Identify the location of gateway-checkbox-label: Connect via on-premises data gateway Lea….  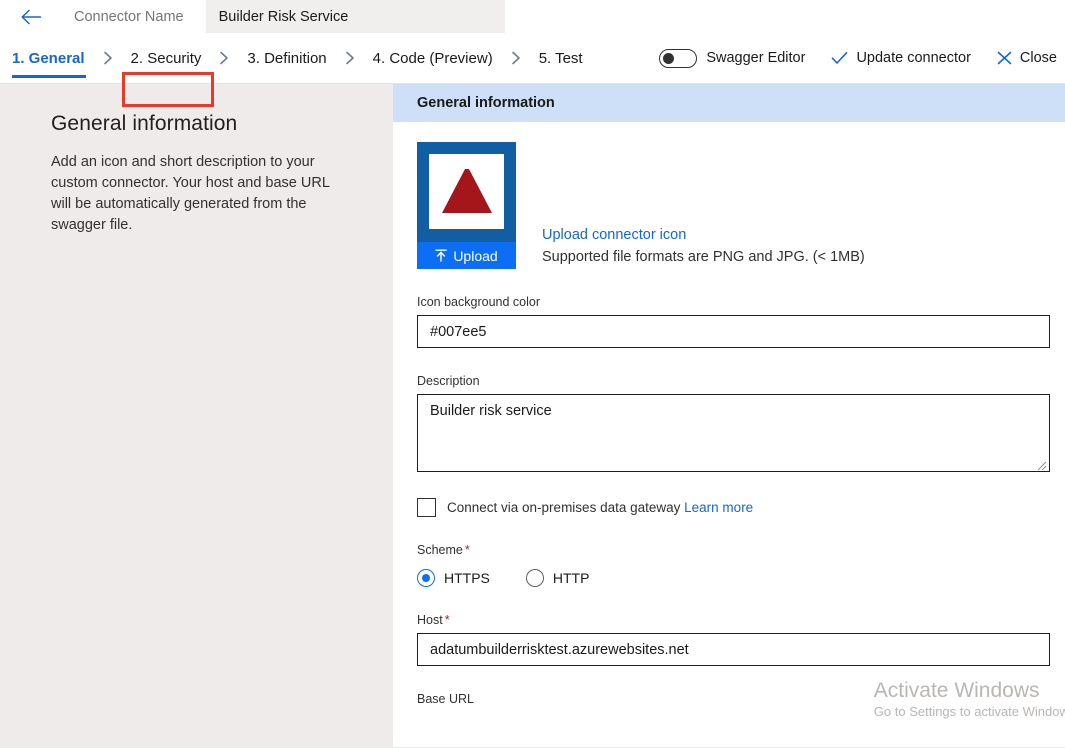
(600, 507).